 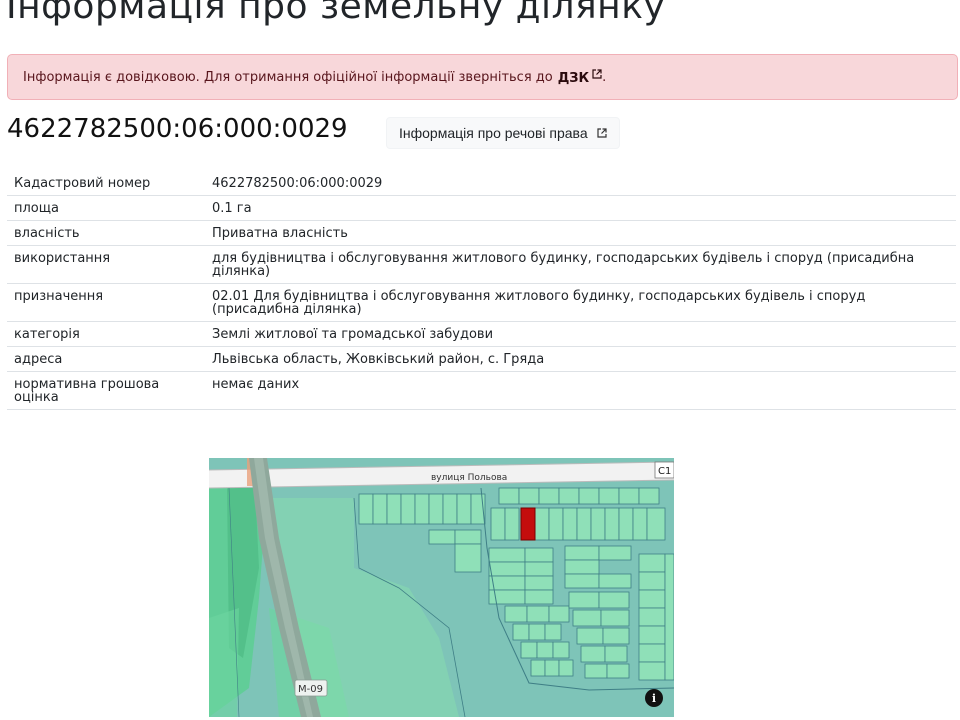 What do you see at coordinates (604, 77) in the screenshot?
I see `alert-suffix: .` at bounding box center [604, 77].